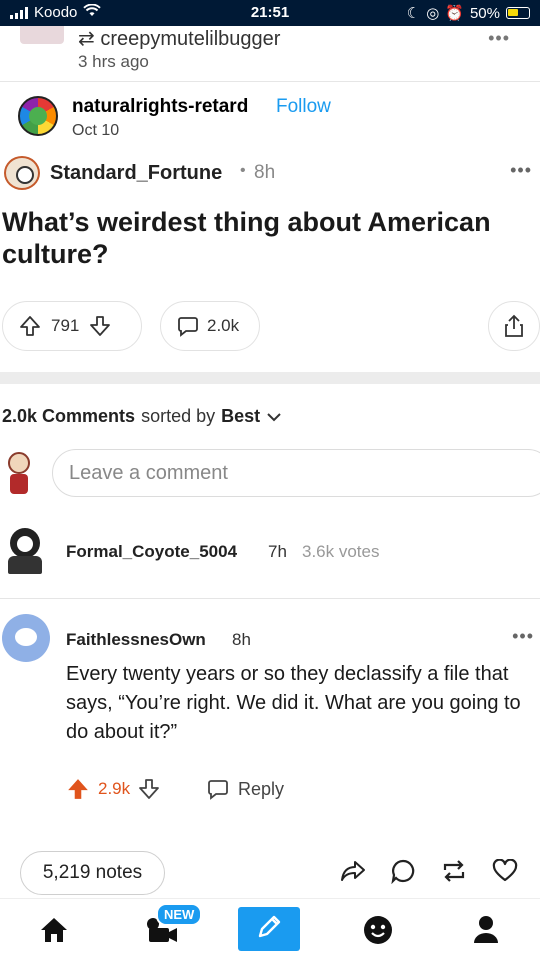 The image size is (540, 960). What do you see at coordinates (270, 378) in the screenshot?
I see `section-divider` at bounding box center [270, 378].